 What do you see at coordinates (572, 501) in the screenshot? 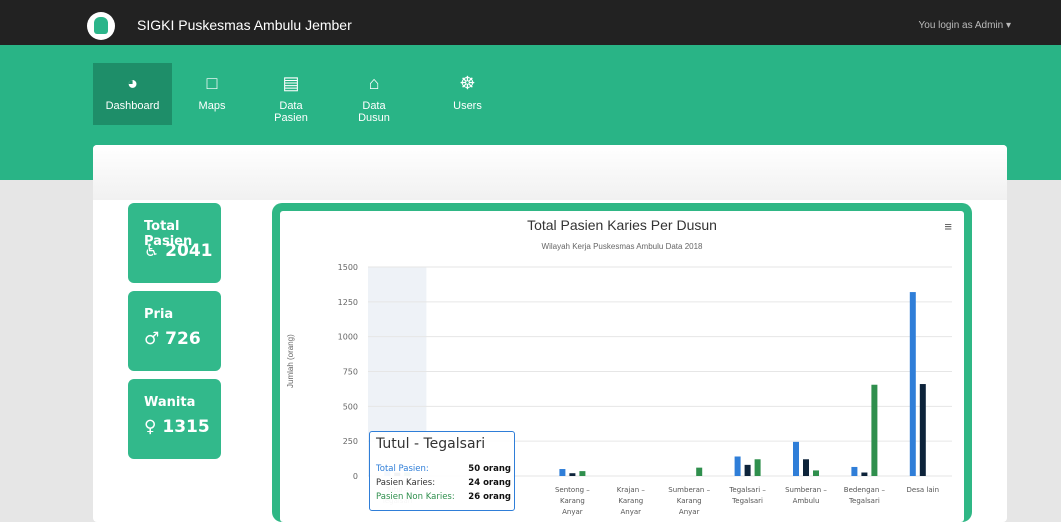
I see `x-tick-label: Sentong – Karang Anyar` at bounding box center [572, 501].